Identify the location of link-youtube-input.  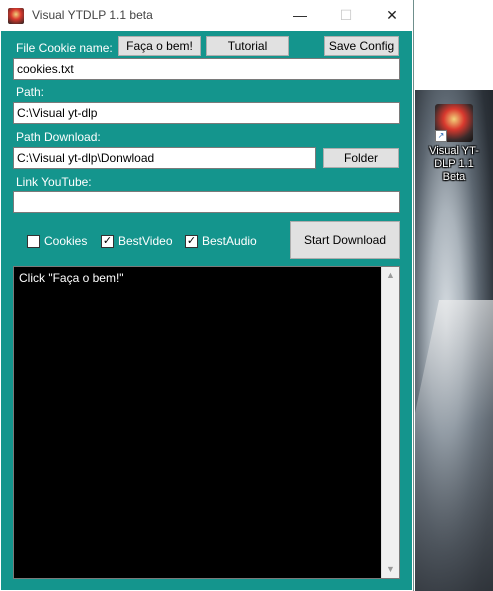
(206, 202).